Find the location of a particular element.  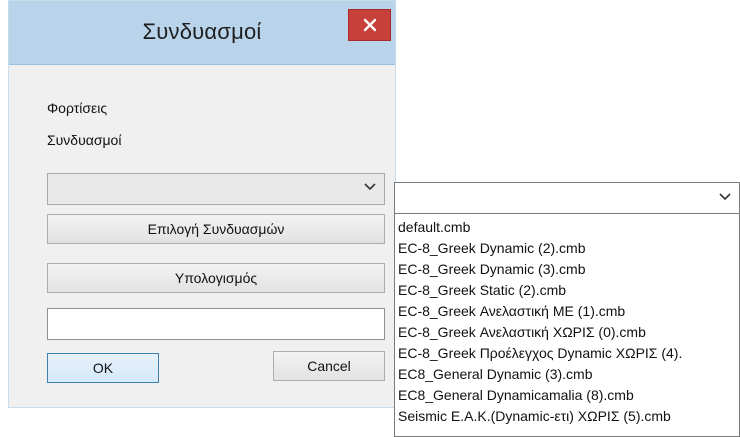

list-item: EC-8_Greek Dynamic (3).cmb is located at coordinates (492, 269).